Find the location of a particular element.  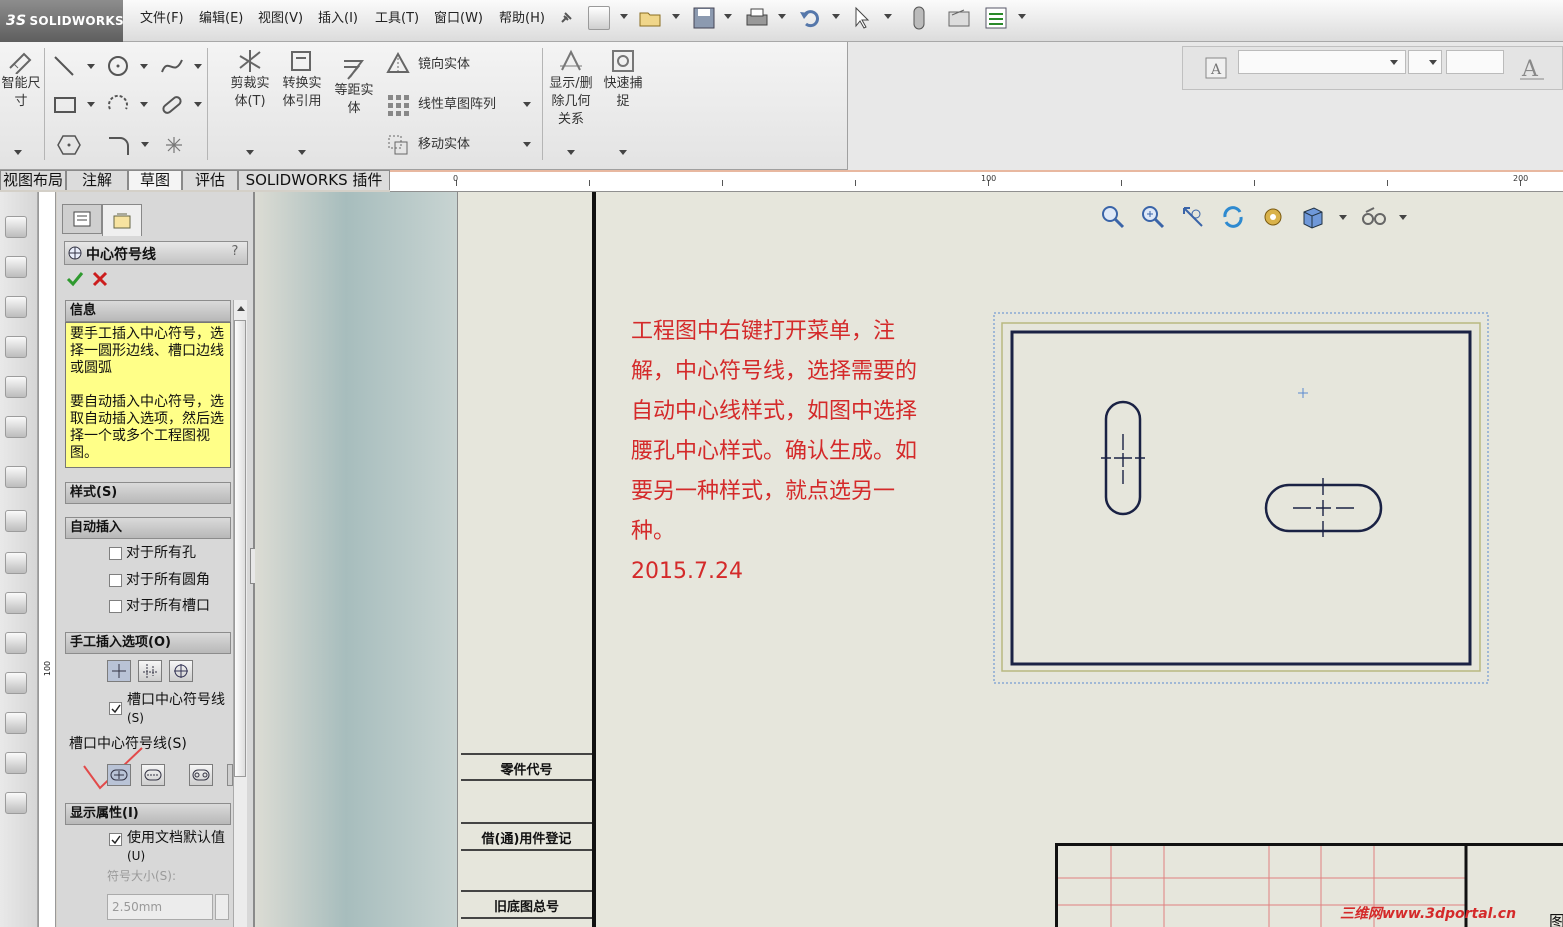

auxiliary-view-icon is located at coordinates (16, 307).